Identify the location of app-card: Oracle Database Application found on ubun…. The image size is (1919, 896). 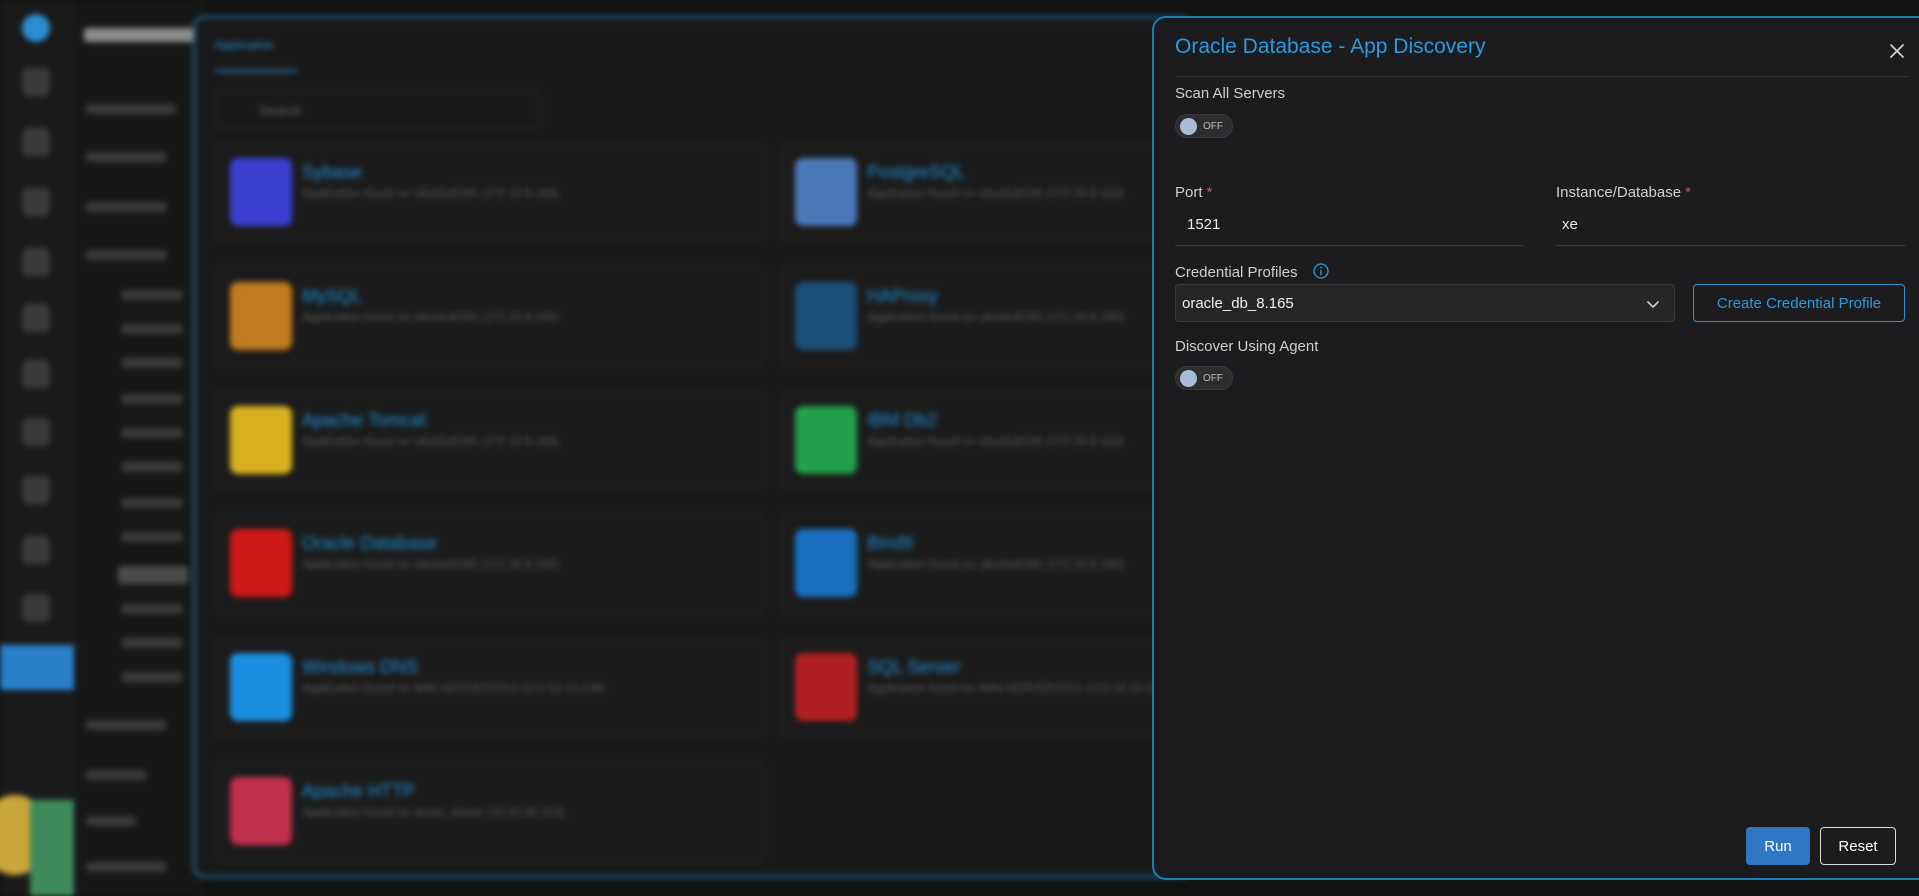
(490, 564).